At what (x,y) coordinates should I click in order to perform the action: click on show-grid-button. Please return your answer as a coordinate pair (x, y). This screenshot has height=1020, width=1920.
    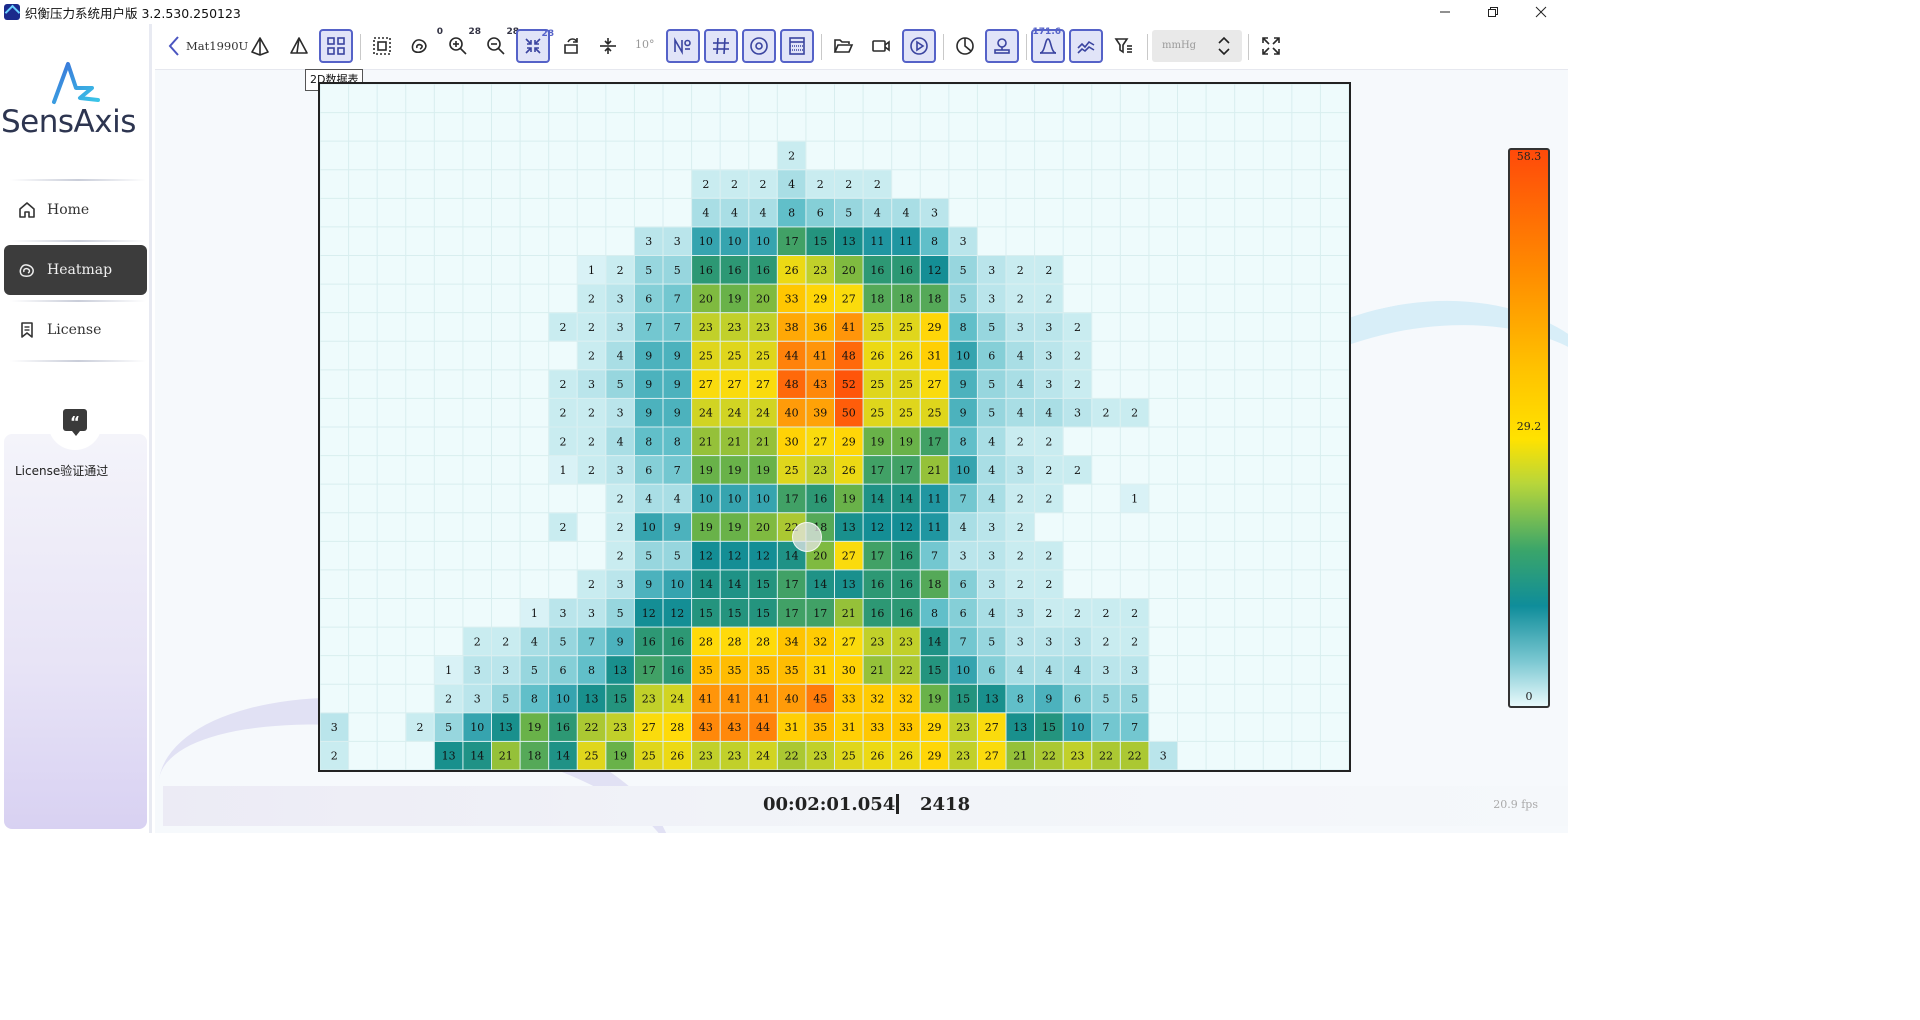
    Looking at the image, I should click on (721, 46).